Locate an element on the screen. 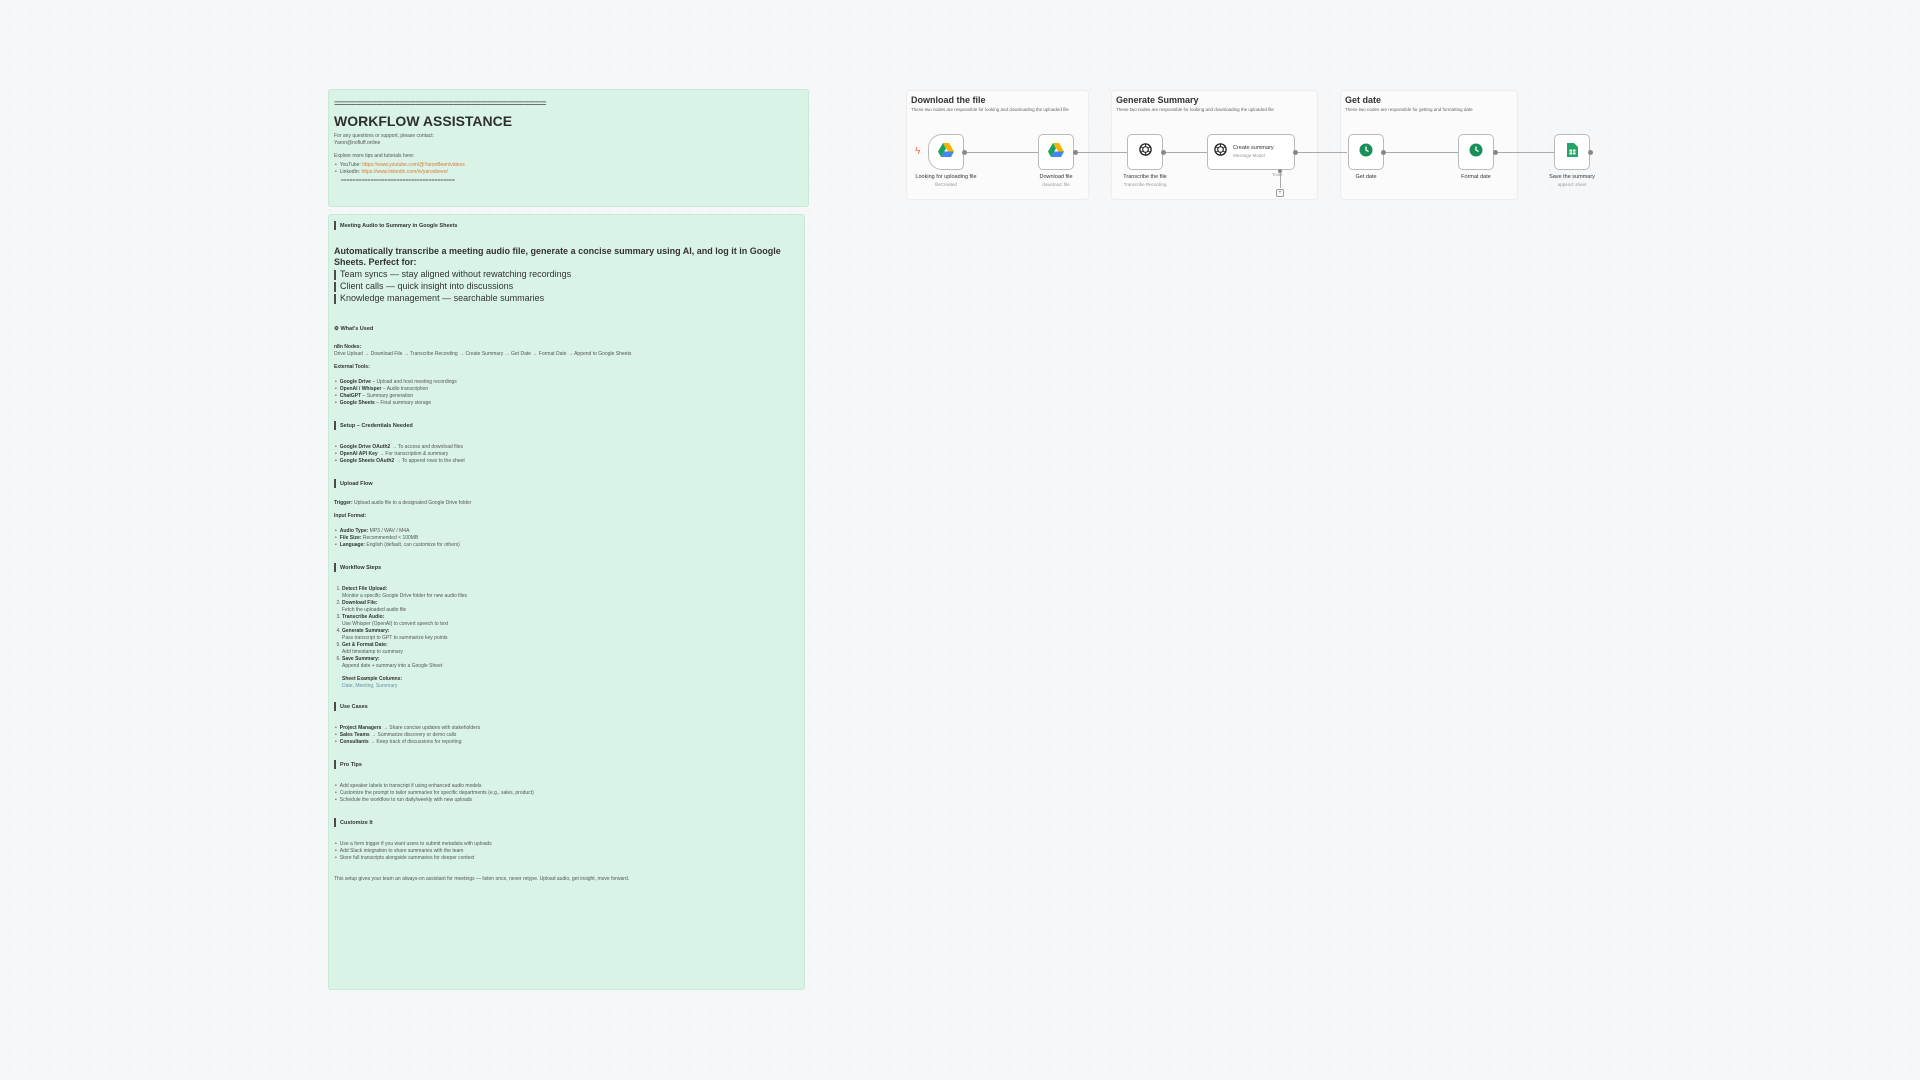  google-sheets-icon is located at coordinates (1572, 152).